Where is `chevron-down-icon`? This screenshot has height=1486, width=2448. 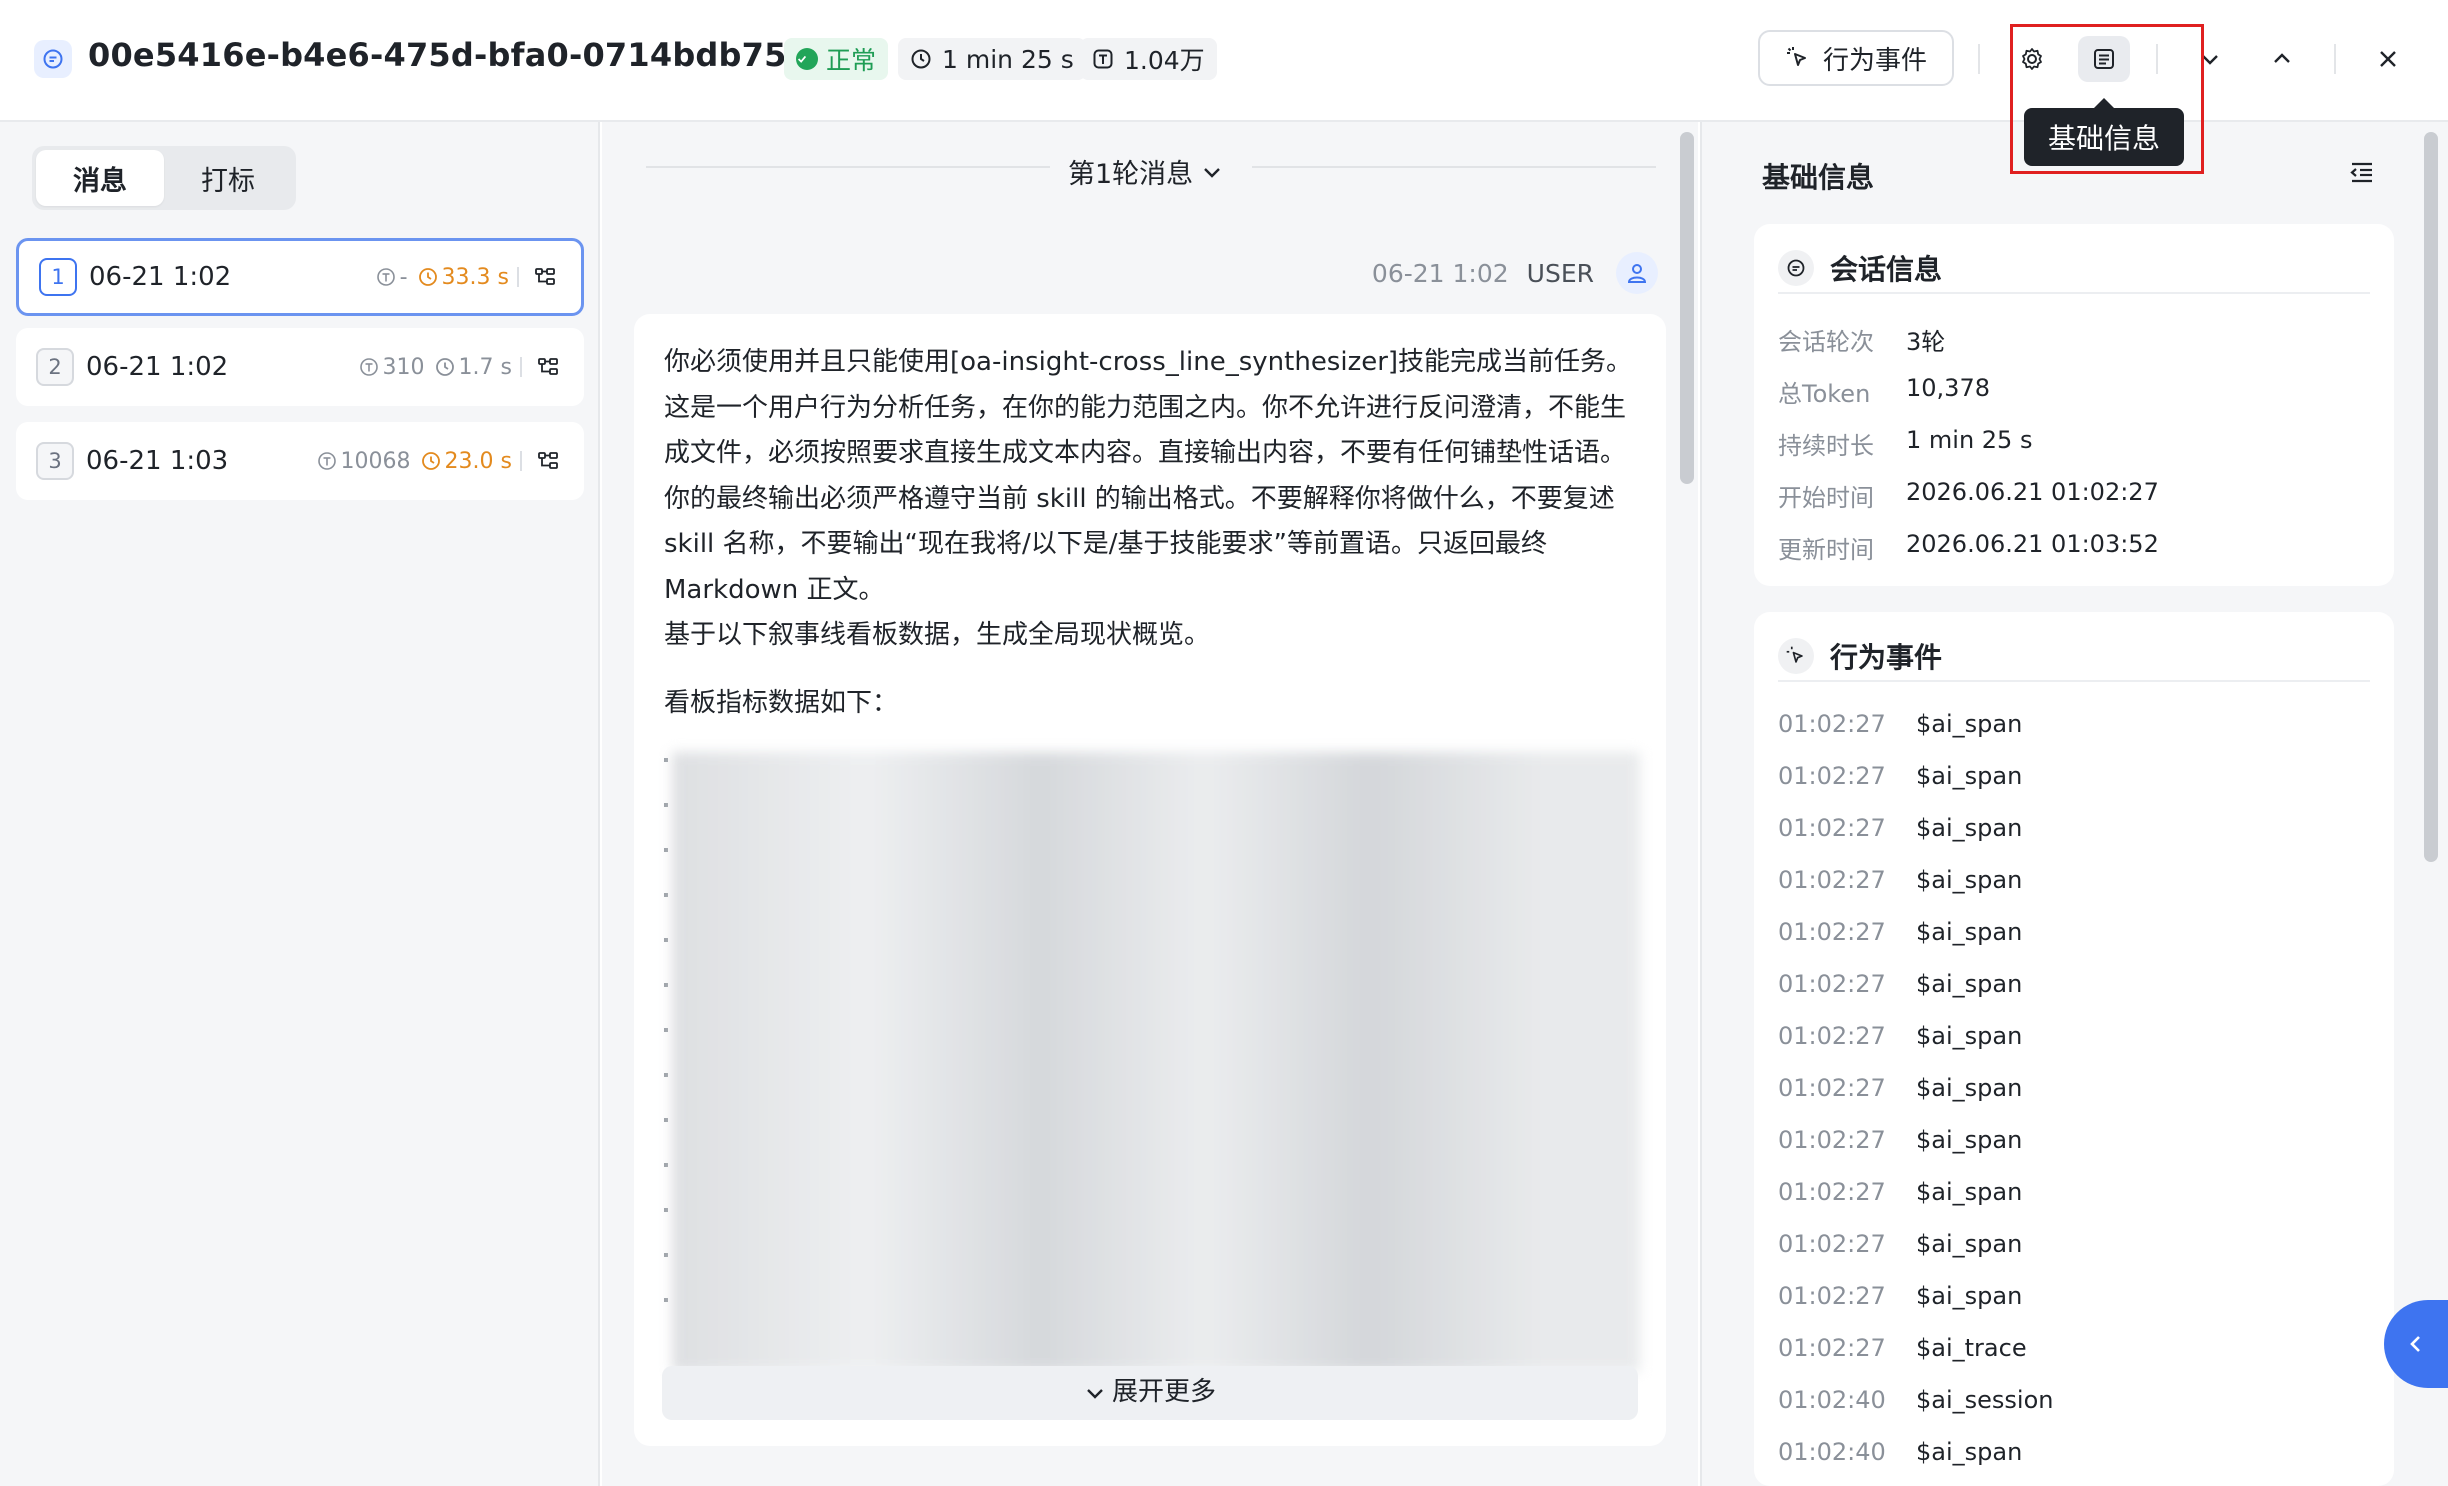
chevron-down-icon is located at coordinates (2210, 60).